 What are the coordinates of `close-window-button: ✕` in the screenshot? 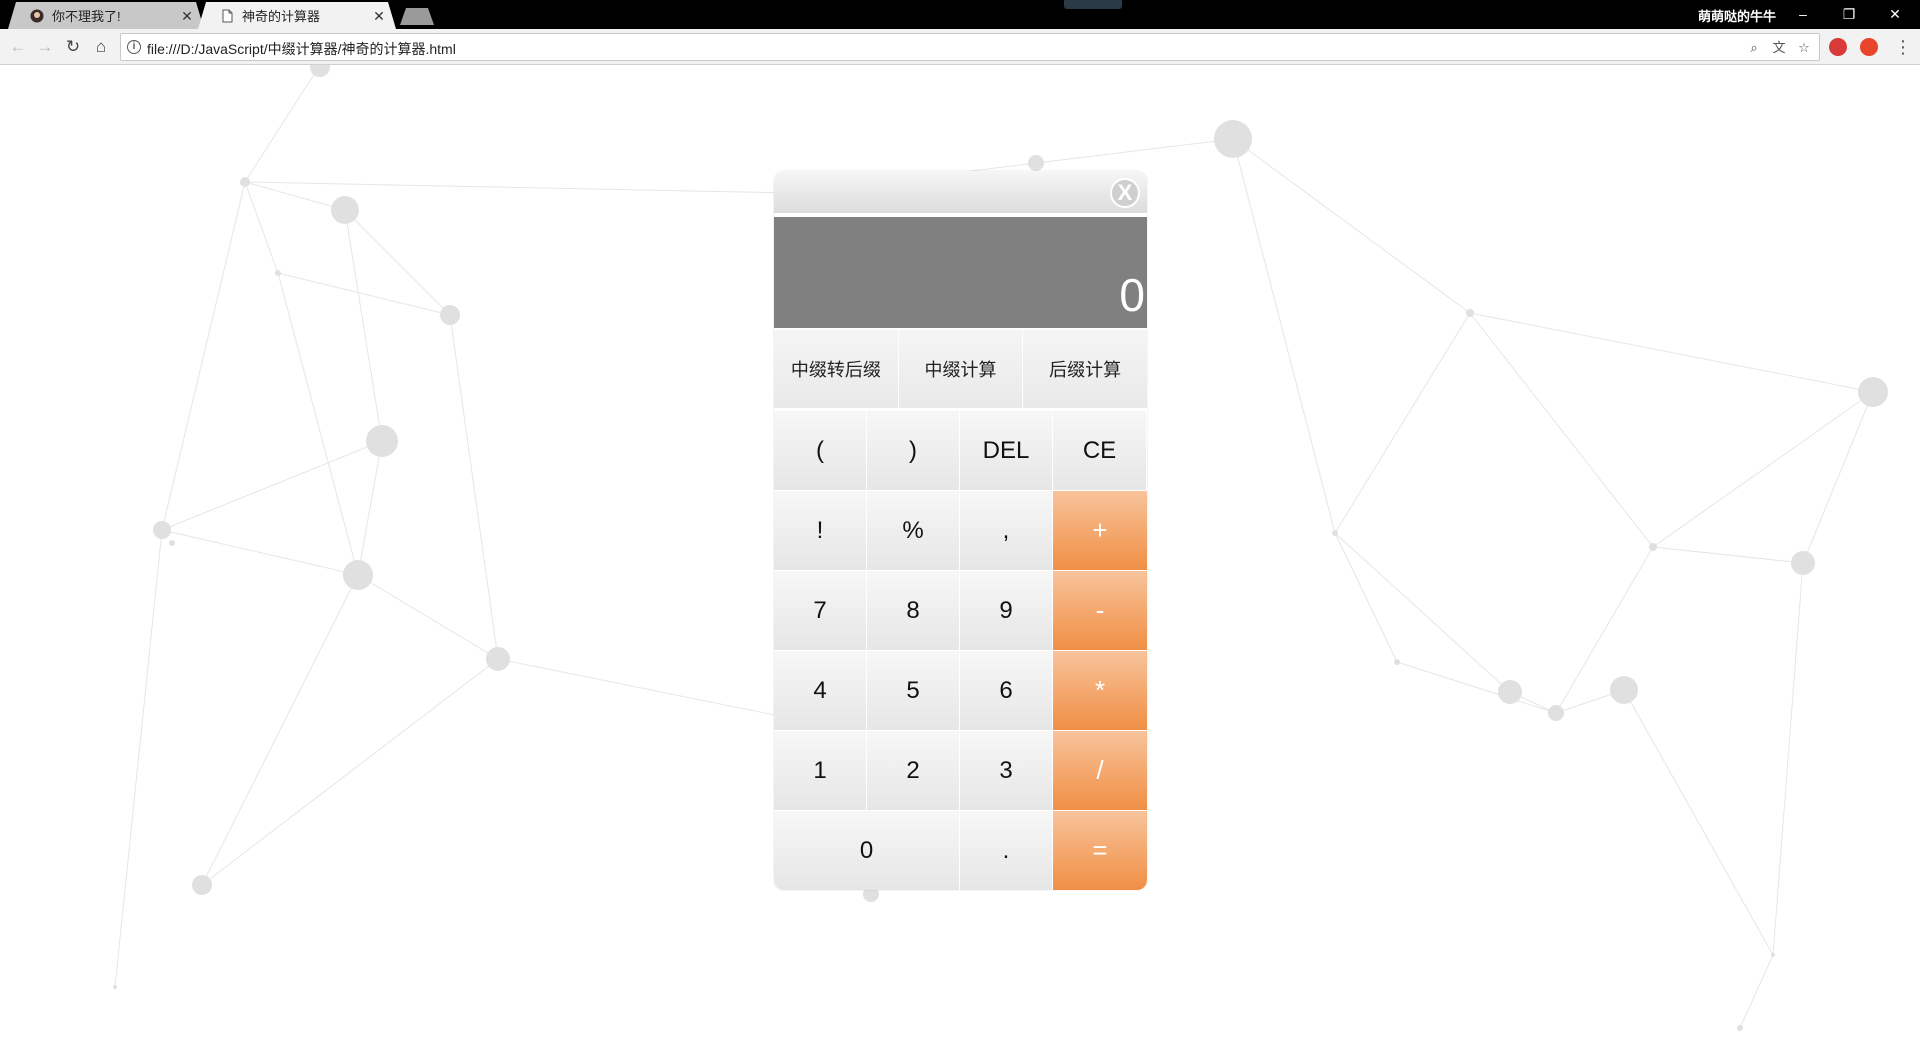 It's located at (1895, 14).